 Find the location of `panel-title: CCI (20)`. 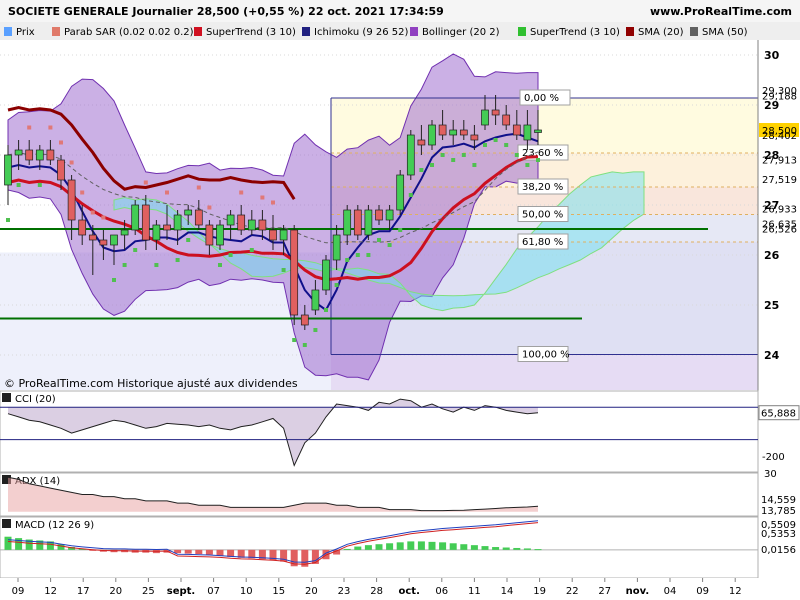

panel-title: CCI (20) is located at coordinates (35, 399).